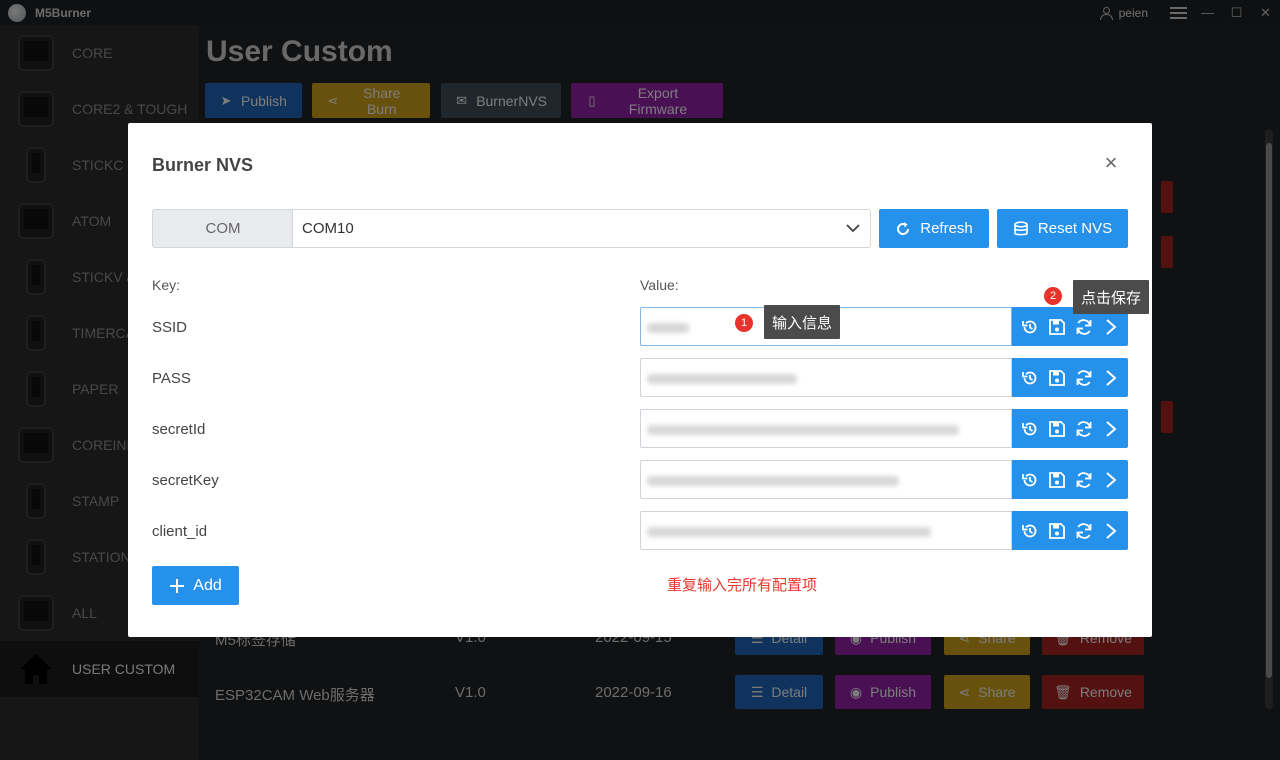  I want to click on nvs-key-secretkey: secretKey, so click(185, 480).